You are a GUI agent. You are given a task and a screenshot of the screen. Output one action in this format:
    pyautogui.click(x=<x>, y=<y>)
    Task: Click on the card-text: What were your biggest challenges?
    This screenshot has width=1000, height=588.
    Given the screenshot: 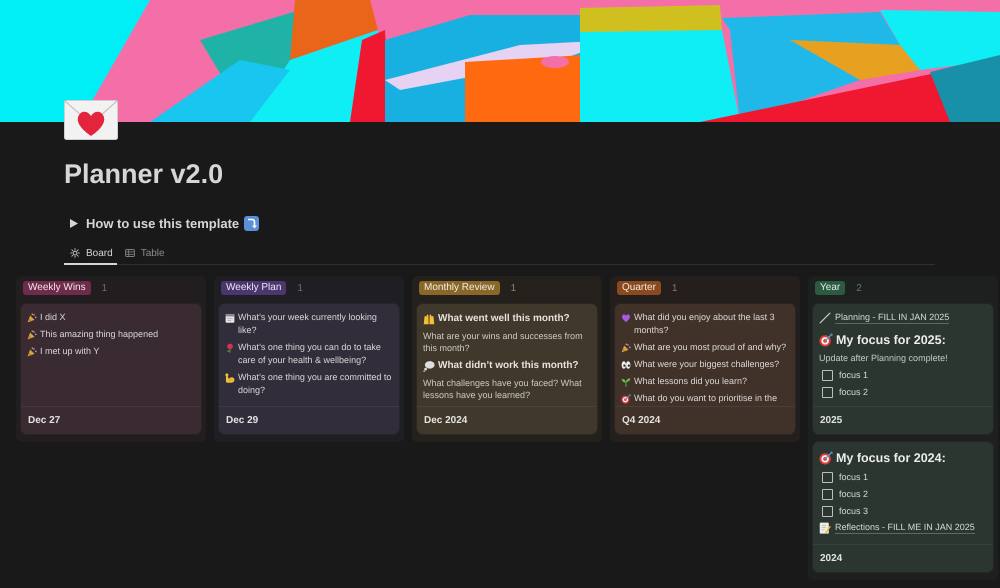 What is the action you would take?
    pyautogui.click(x=707, y=364)
    